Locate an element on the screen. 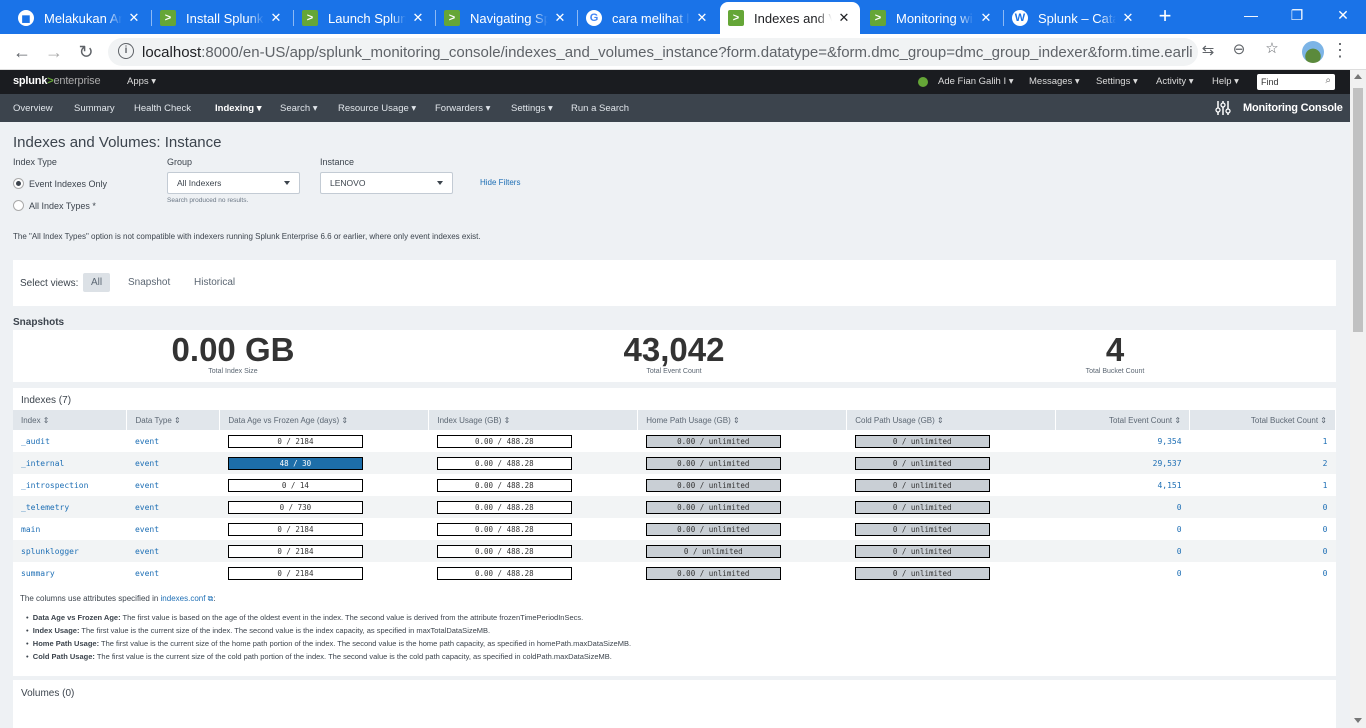 The height and width of the screenshot is (728, 1366). nav-summary: Summary is located at coordinates (94, 108).